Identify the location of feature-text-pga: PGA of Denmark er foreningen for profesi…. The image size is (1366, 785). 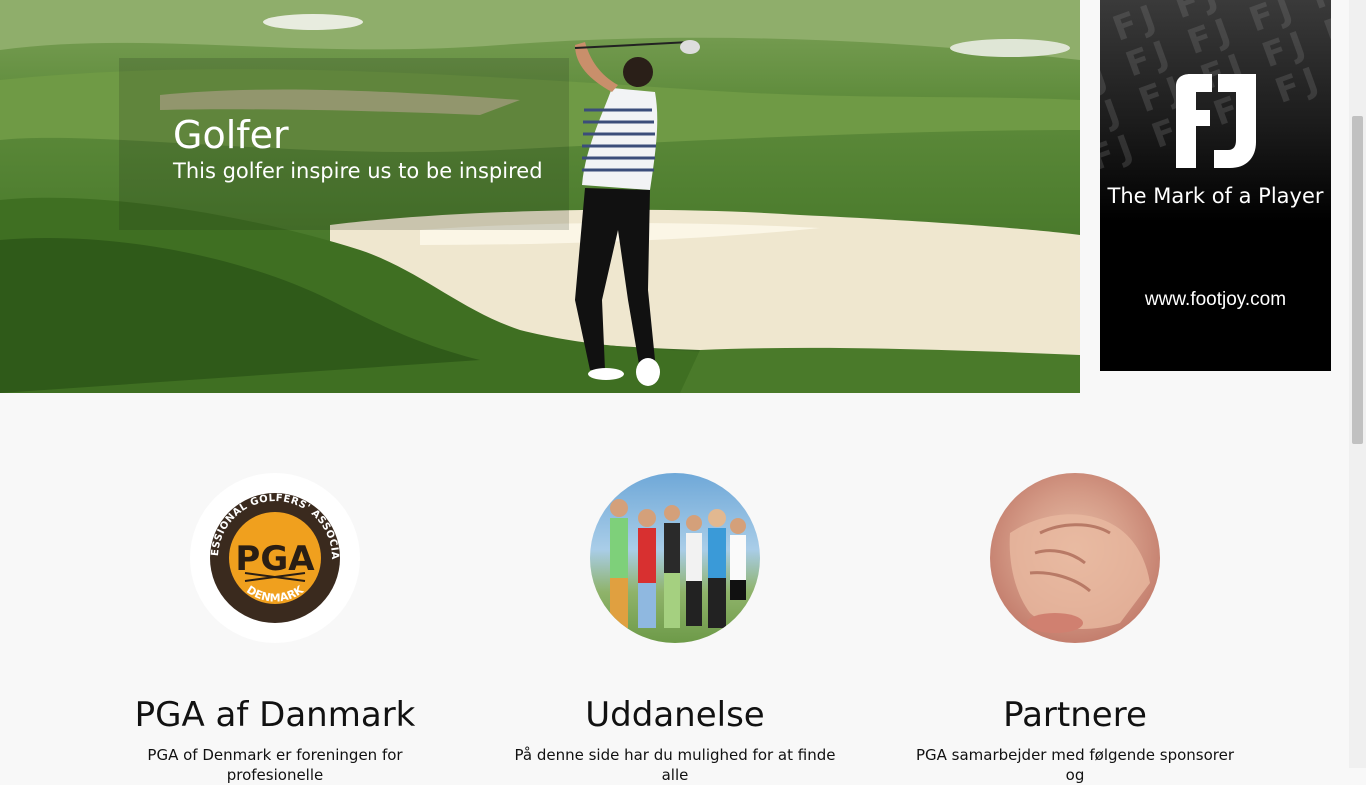
(275, 765).